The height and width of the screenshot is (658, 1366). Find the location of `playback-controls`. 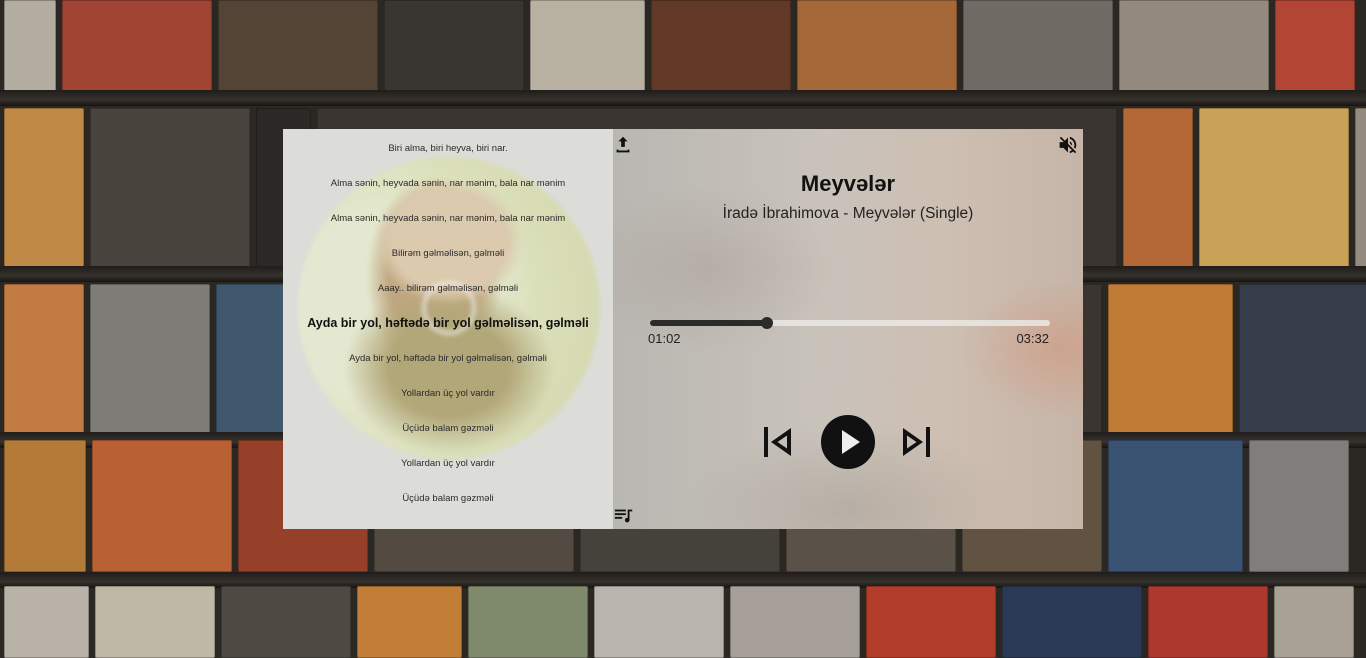

playback-controls is located at coordinates (848, 442).